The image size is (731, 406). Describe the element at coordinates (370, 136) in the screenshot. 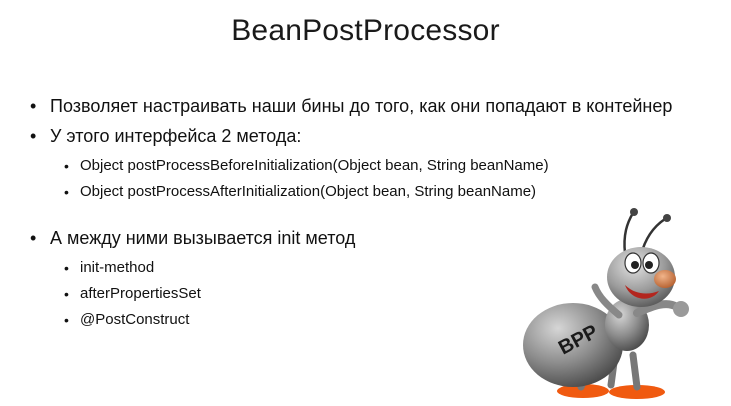

I see `bullet-item: У этого интерфейса 2 метода:` at that location.